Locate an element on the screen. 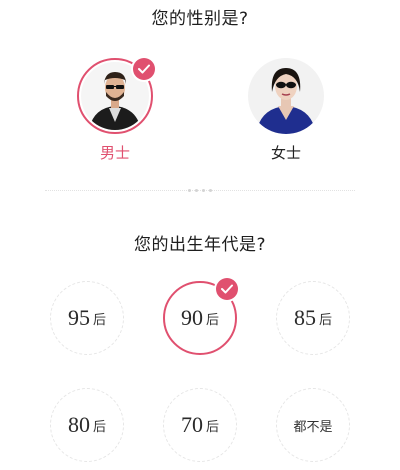 The height and width of the screenshot is (470, 400). female-avatar is located at coordinates (286, 96).